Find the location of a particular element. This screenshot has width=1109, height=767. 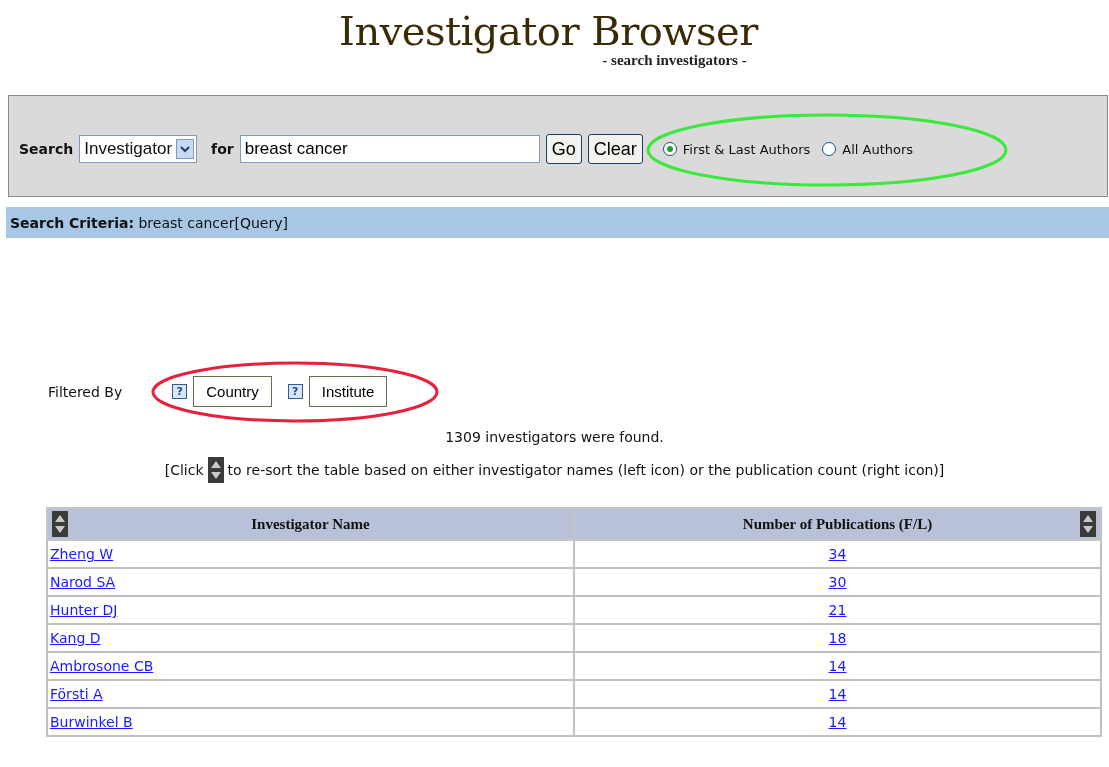

filter-button: Institute is located at coordinates (348, 391).